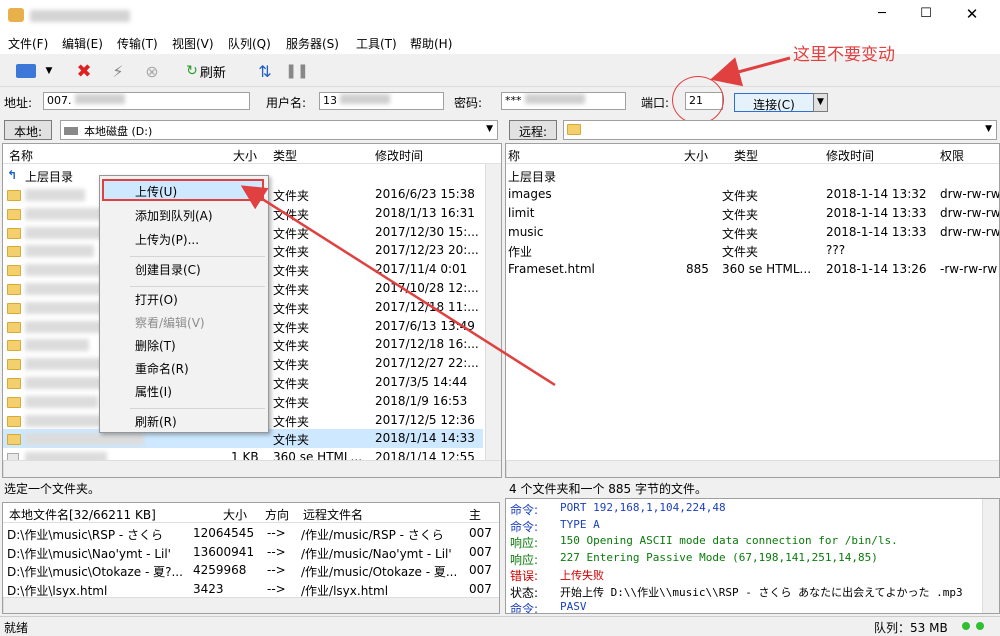  What do you see at coordinates (398, 286) in the screenshot?
I see `arrow-to-upload` at bounding box center [398, 286].